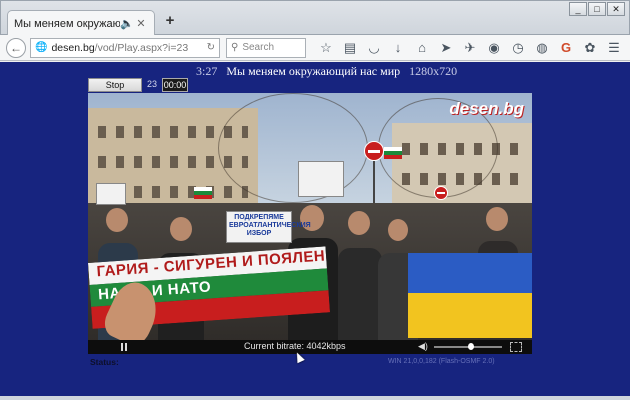  I want to click on extension-icon: ✈, so click(470, 48).